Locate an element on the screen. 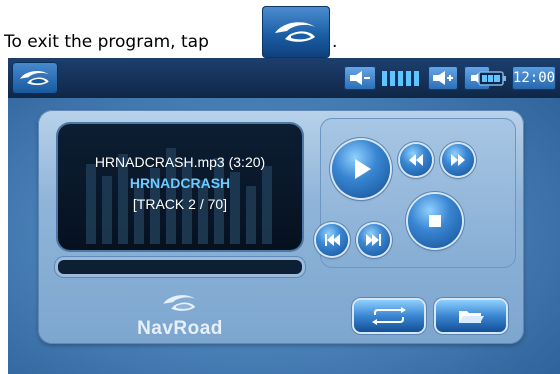 This screenshot has width=560, height=374. stop-icon is located at coordinates (435, 221).